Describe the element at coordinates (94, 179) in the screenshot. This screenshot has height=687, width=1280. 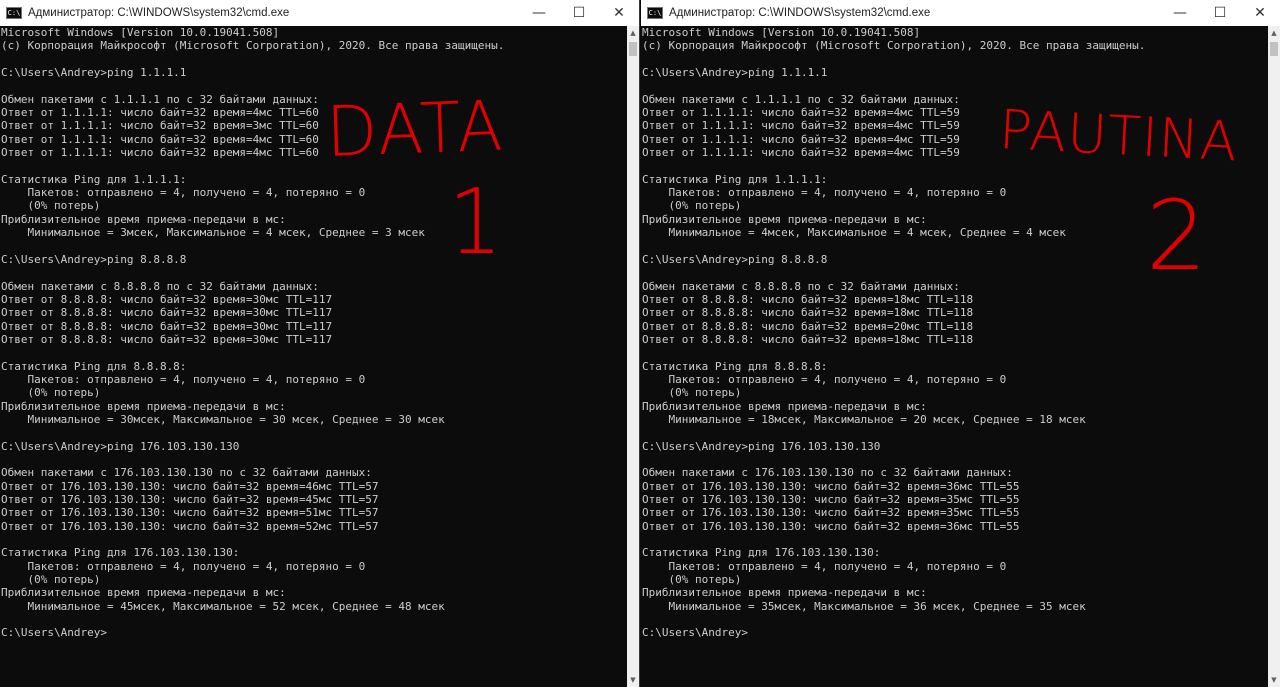
I see `console-line: Статистика Ping для 1.1.1.1:` at that location.